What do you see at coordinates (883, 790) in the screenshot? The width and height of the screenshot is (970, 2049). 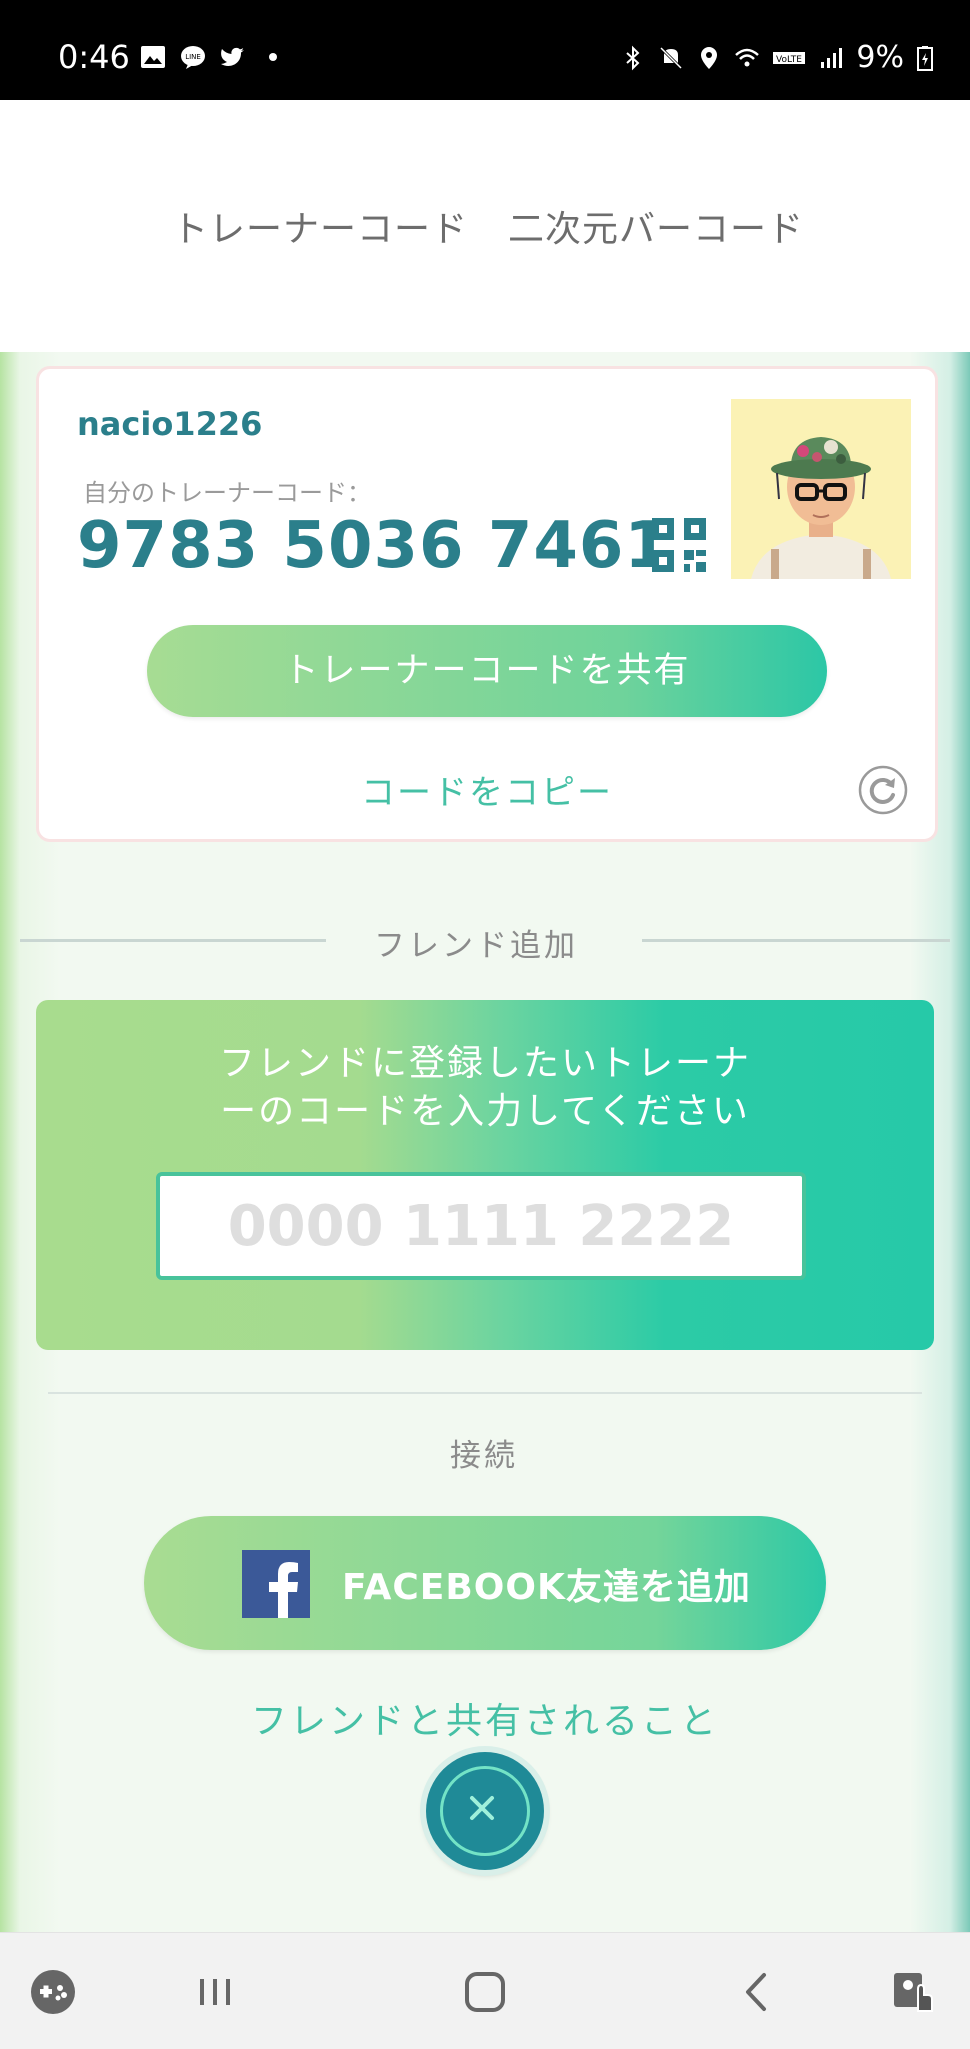 I see `refresh-icon` at bounding box center [883, 790].